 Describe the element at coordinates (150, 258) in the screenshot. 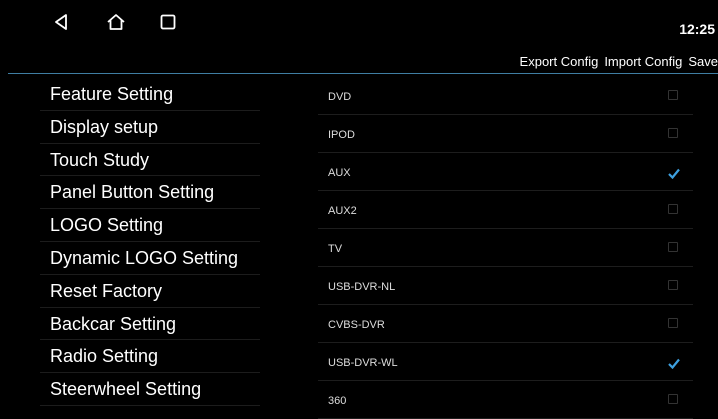

I see `sidebar-item-dynamic-logo-setting: Dynamic LOGO Setting` at that location.